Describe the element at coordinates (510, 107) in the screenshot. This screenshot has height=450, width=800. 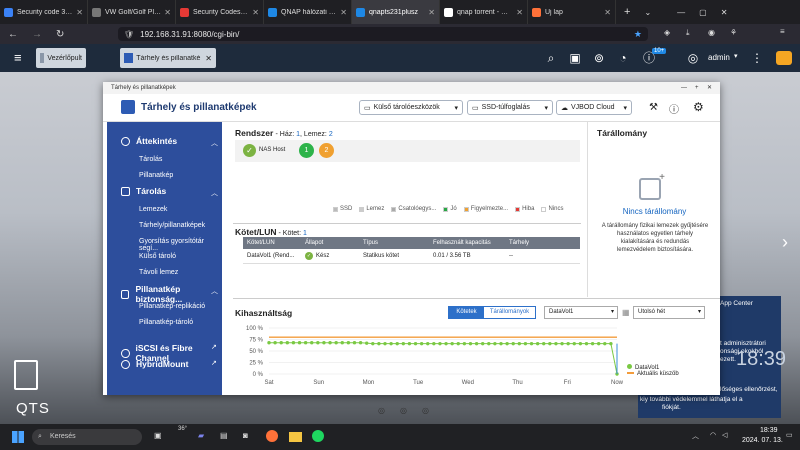
I see `ssd-overprovision-button: ▭ SSD-túlfoglalás ▾` at that location.